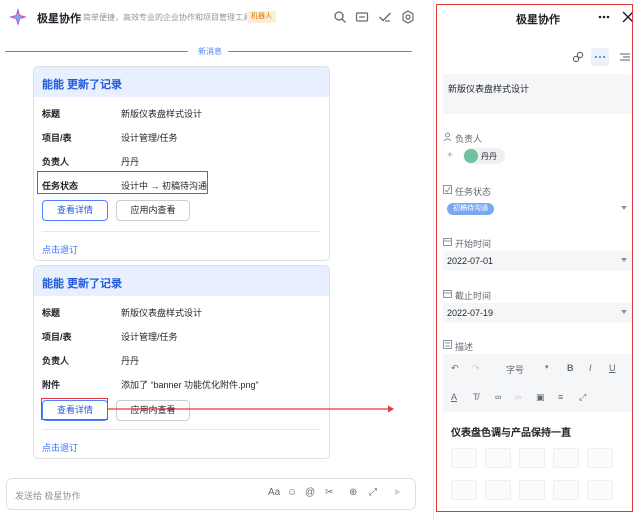 The width and height of the screenshot is (640, 521). What do you see at coordinates (340, 17) in the screenshot?
I see `search-icon` at bounding box center [340, 17].